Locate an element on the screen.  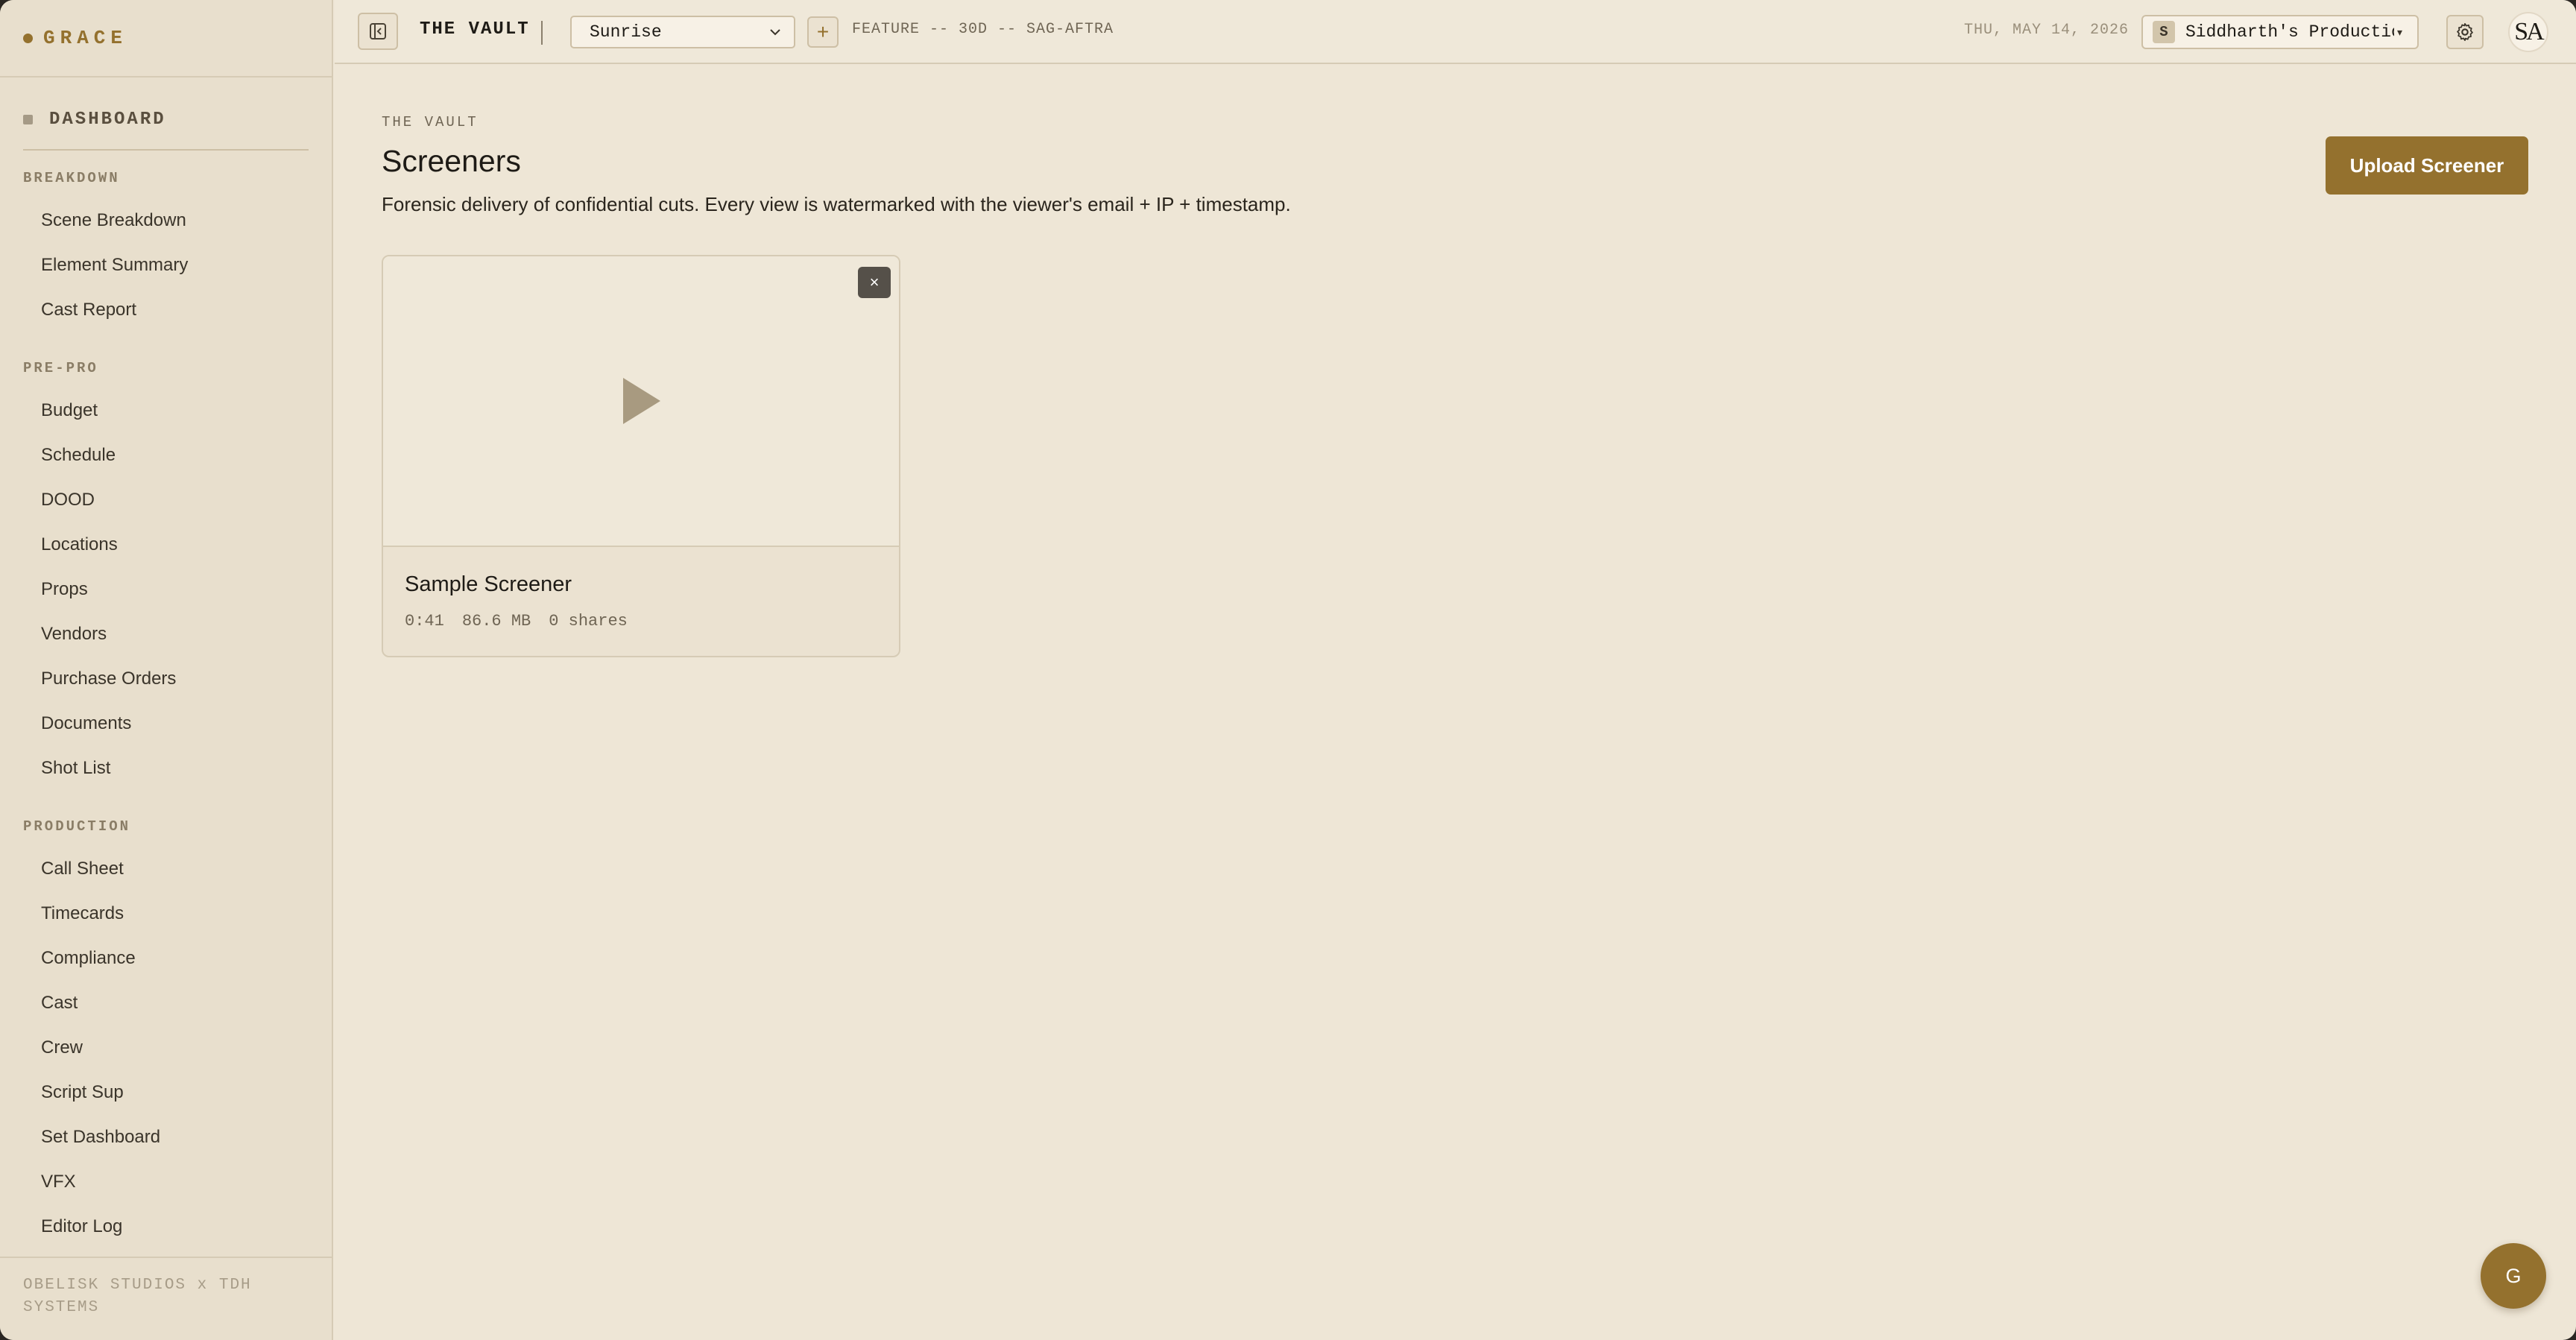
sidebar-item-script-sup: Script Sup is located at coordinates (83, 1092).